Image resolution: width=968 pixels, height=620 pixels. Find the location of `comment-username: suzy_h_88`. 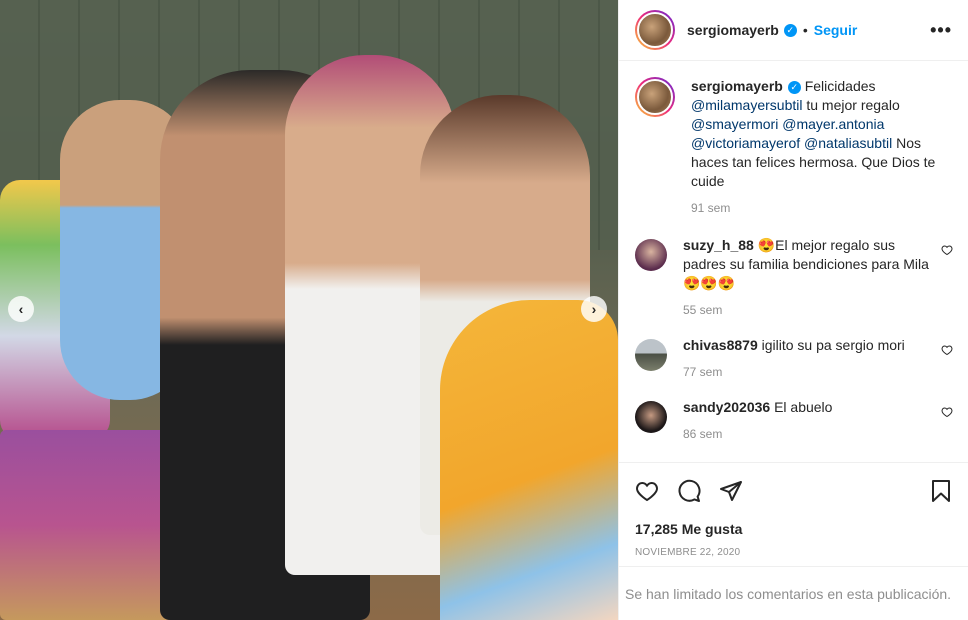

comment-username: suzy_h_88 is located at coordinates (718, 245).